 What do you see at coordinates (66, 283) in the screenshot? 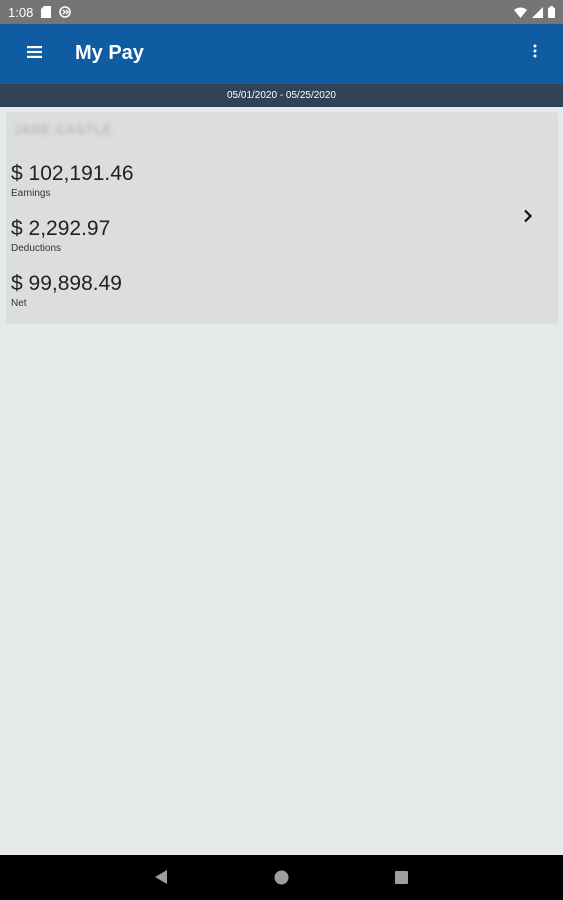
I see `net-amount: $ 99,898.49` at bounding box center [66, 283].